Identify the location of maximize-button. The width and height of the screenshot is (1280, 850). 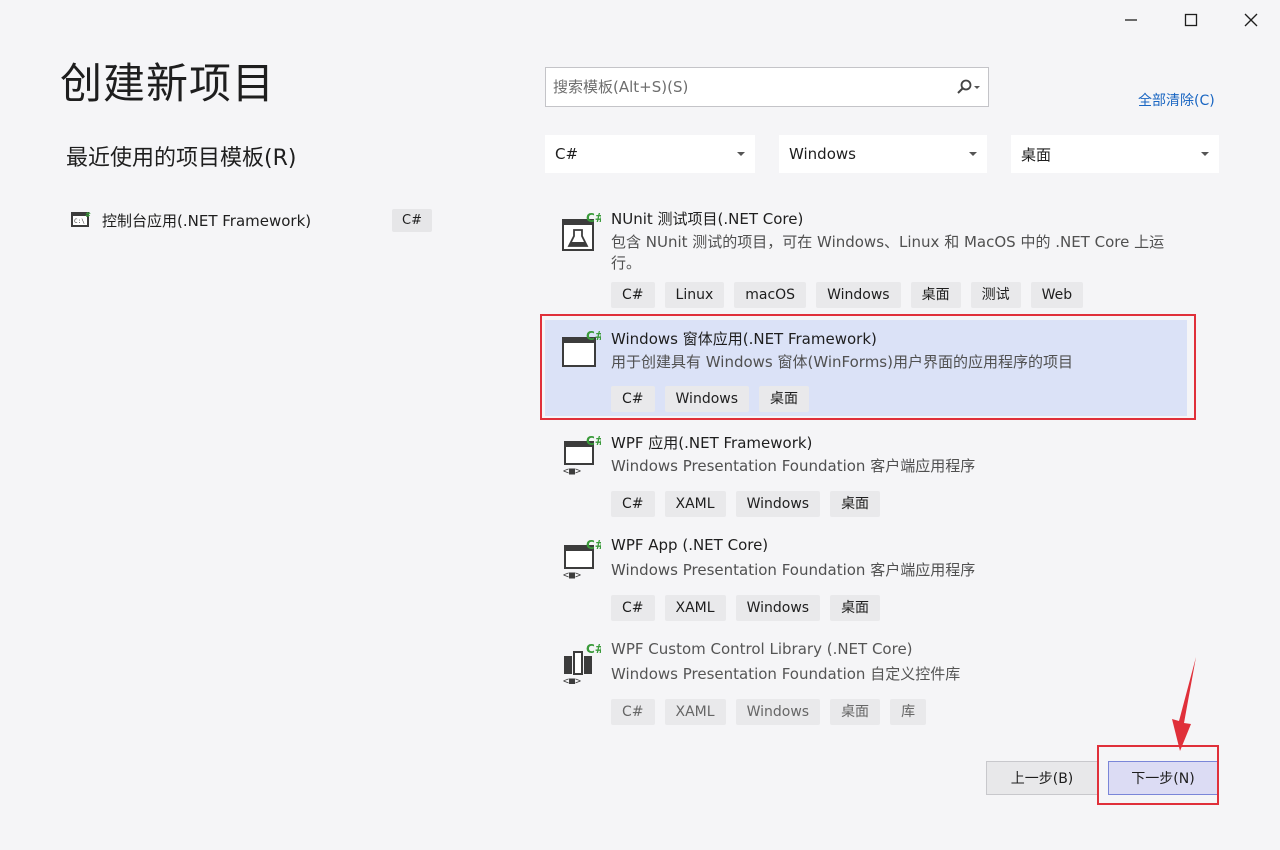
(1191, 20).